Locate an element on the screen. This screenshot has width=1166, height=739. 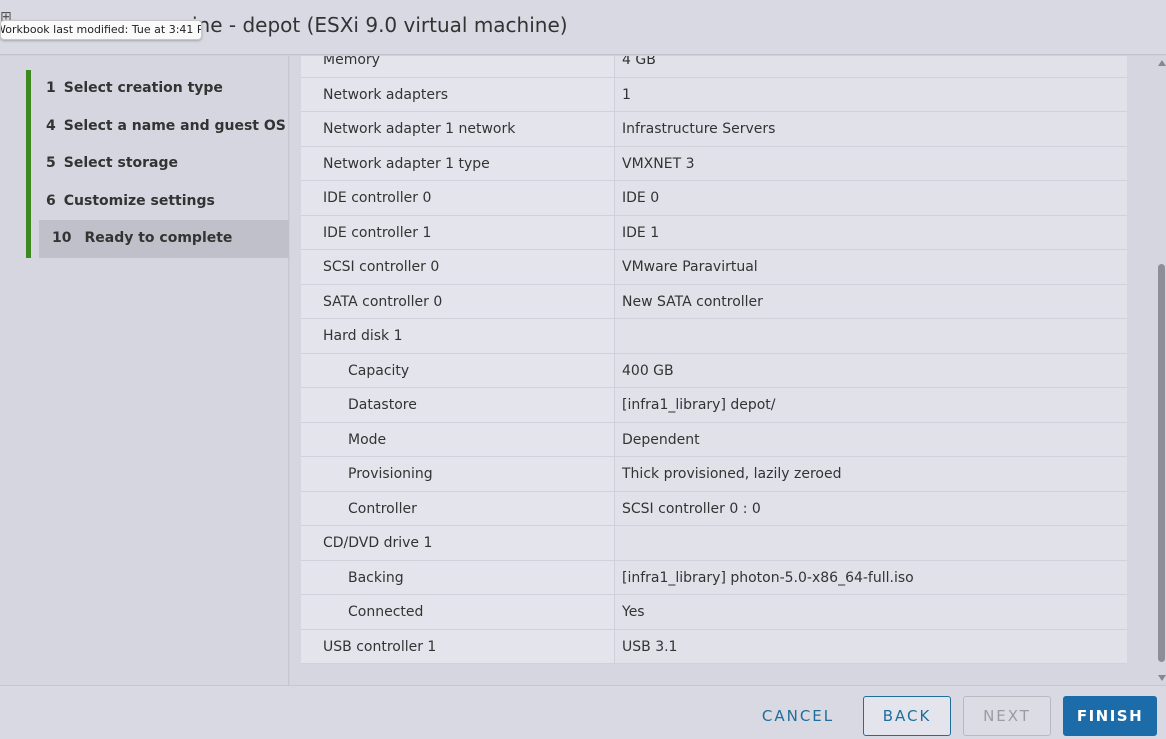
step-label: Ready to complete is located at coordinates (158, 238).